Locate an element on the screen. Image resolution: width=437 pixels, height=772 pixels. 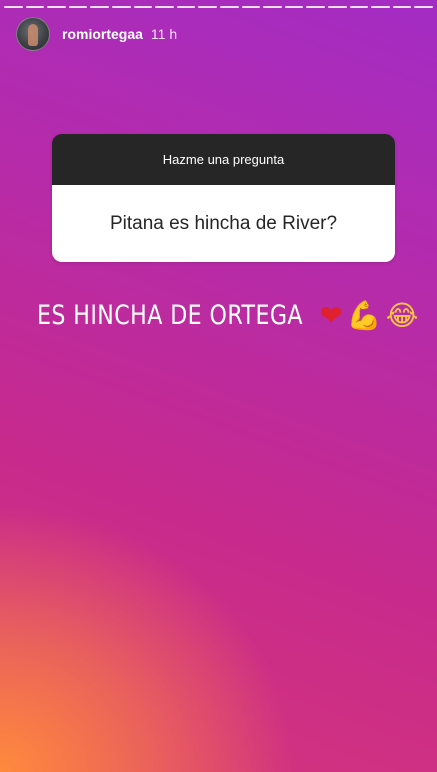
heart-icon: ❤ is located at coordinates (331, 315).